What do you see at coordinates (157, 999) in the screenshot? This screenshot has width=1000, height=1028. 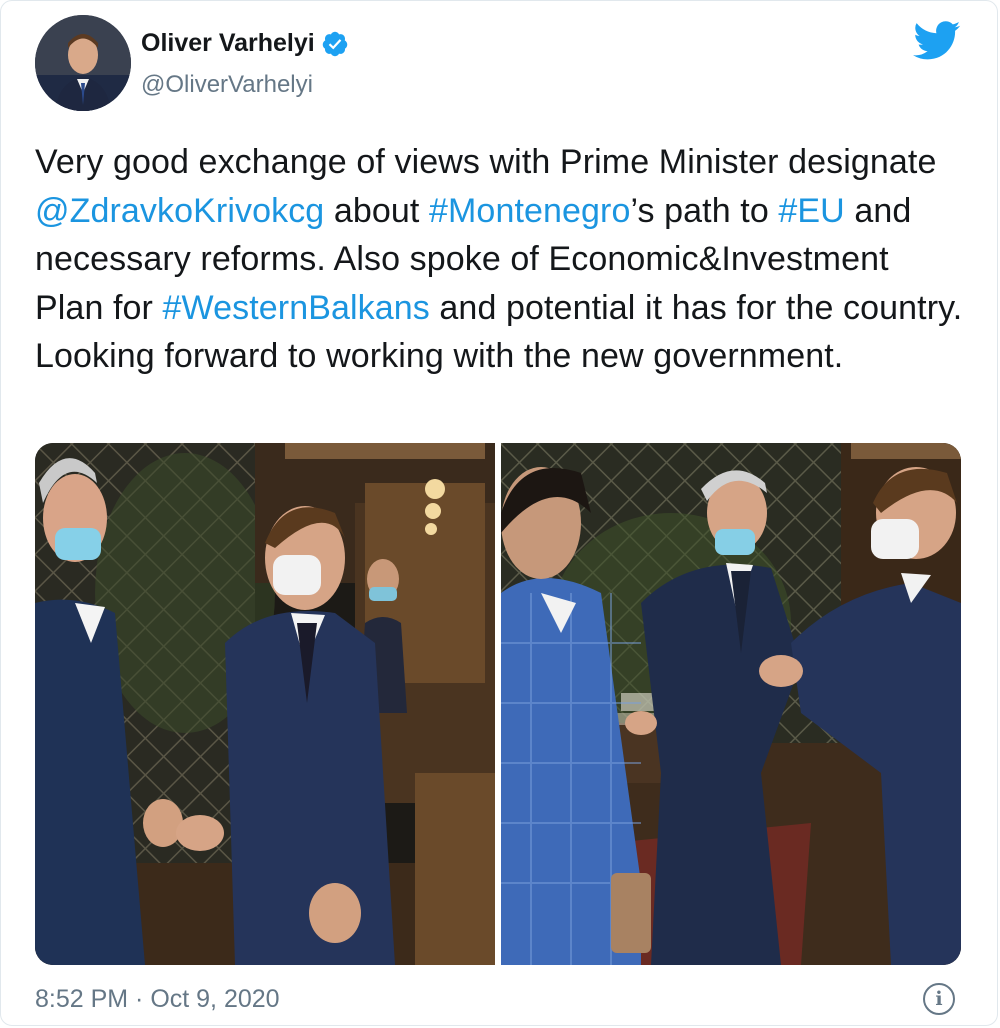 I see `tweet-timestamp: 8:52 PM · Oct 9, 2020` at bounding box center [157, 999].